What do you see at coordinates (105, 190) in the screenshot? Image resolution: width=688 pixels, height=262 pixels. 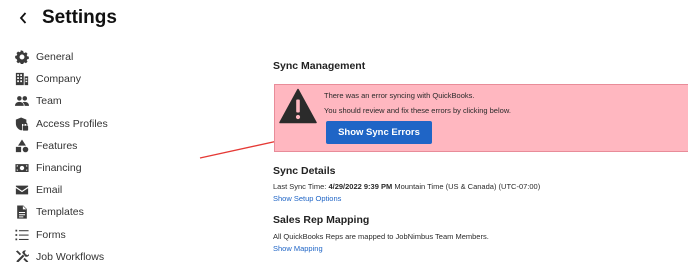 I see `sidebar-item-email: Email` at bounding box center [105, 190].